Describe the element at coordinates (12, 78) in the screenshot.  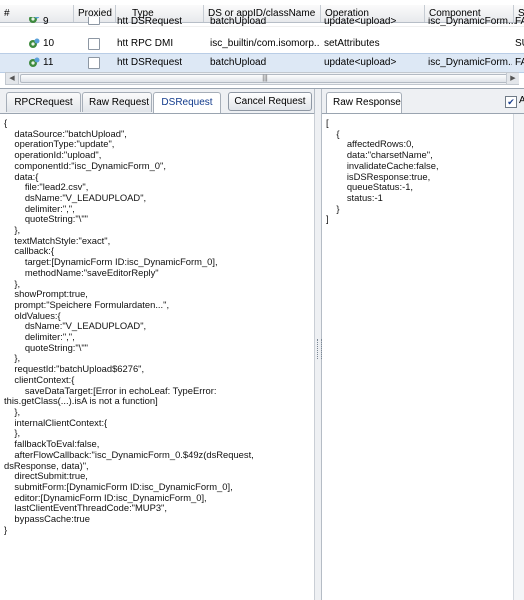
I see `scroll-left-icon: ◀` at that location.